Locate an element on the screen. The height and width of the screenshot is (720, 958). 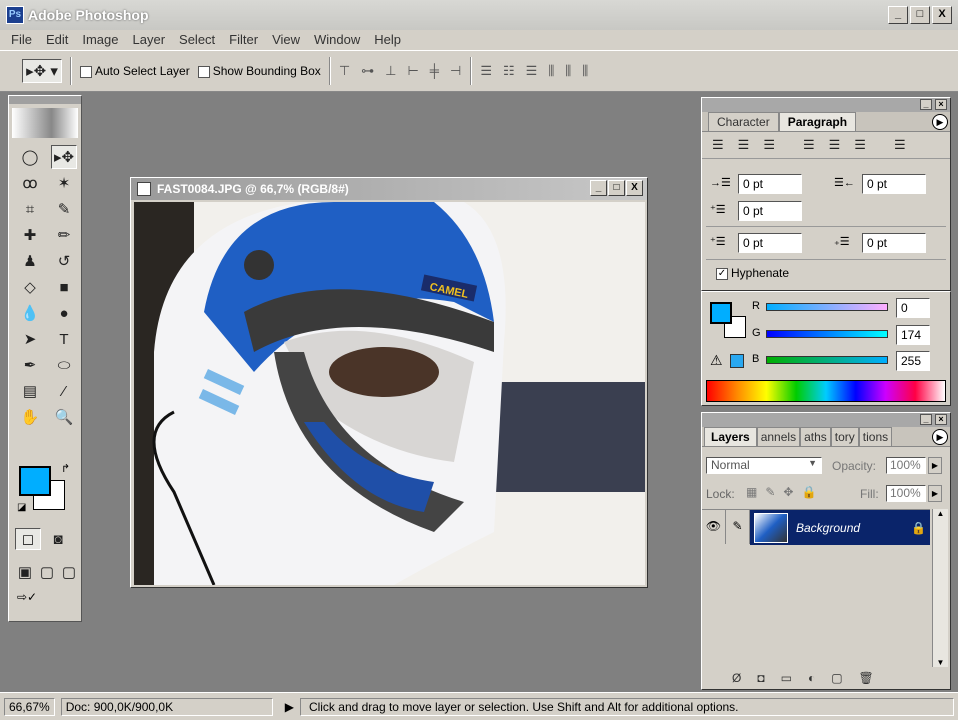
palette-title-bar: _ × is located at coordinates (826, 420).